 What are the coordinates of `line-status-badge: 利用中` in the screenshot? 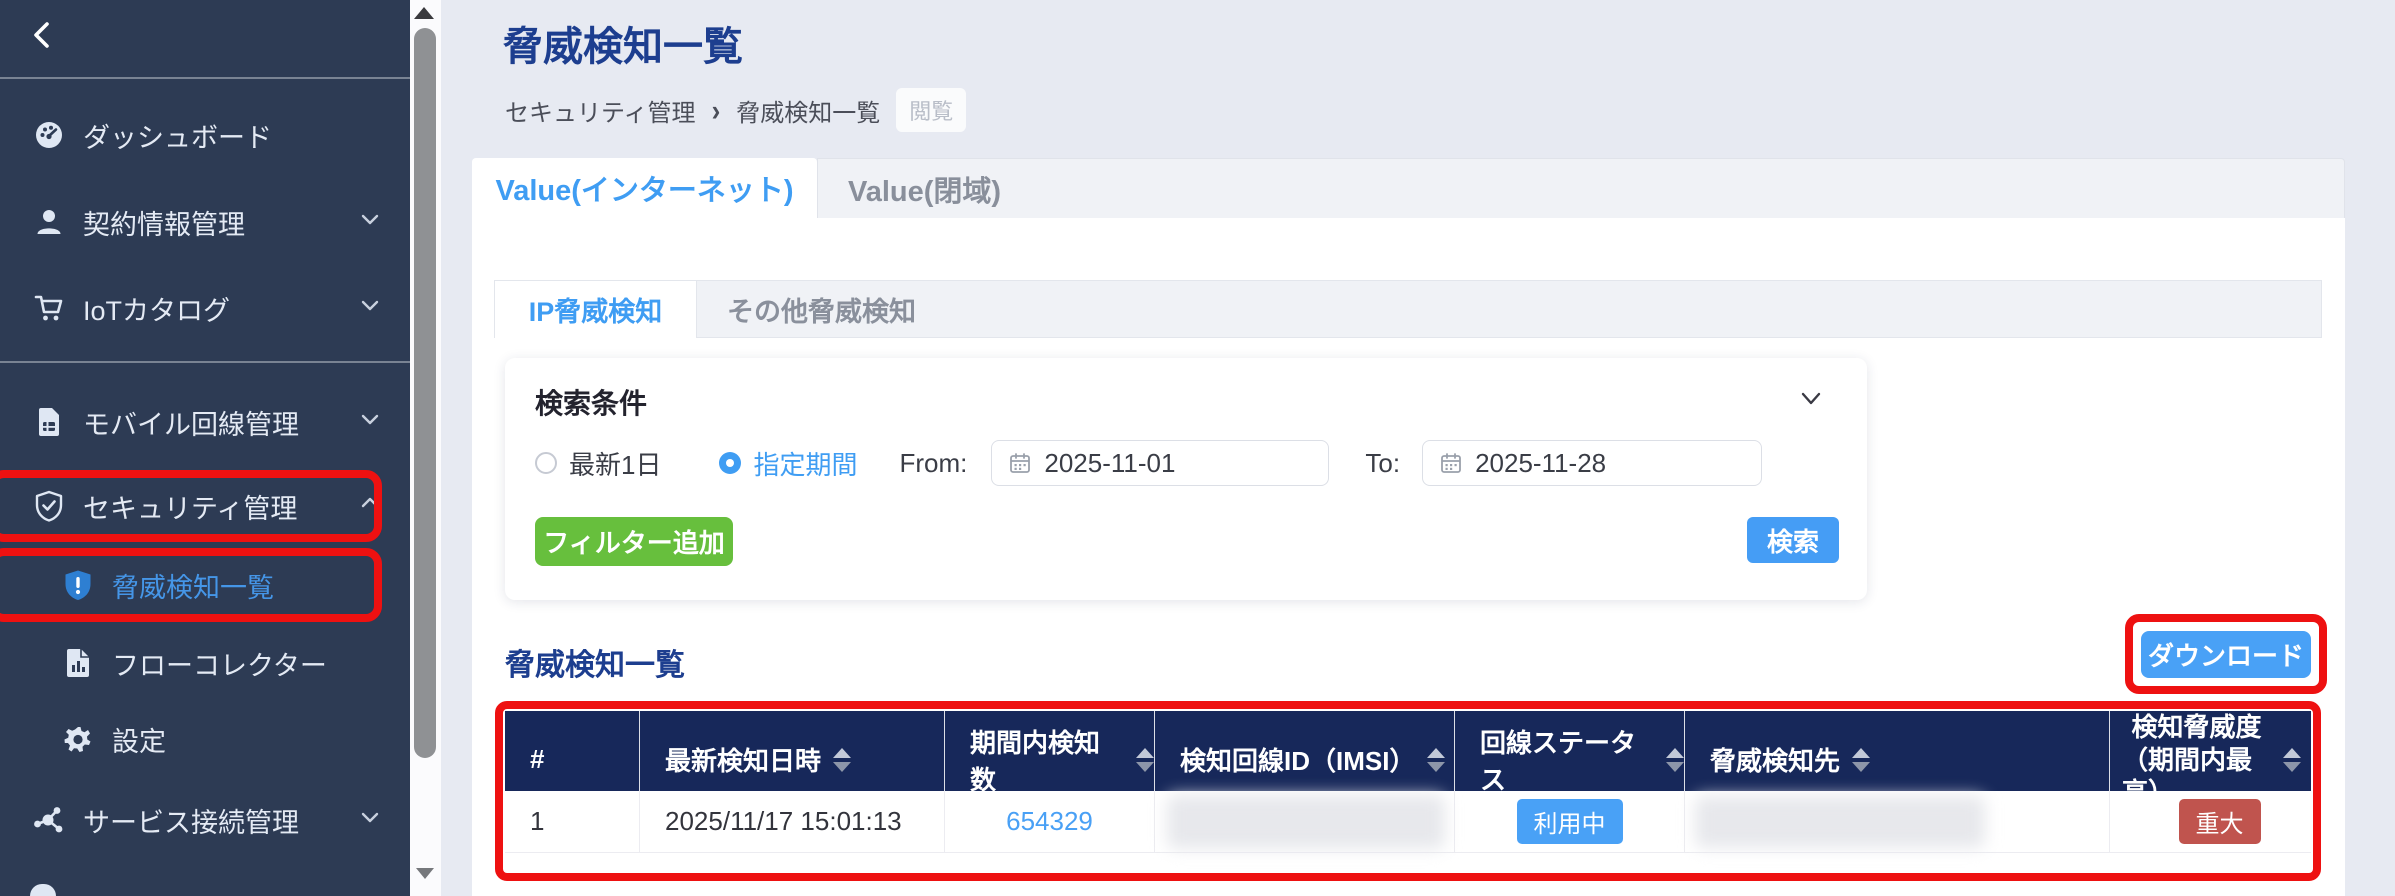 It's located at (1569, 821).